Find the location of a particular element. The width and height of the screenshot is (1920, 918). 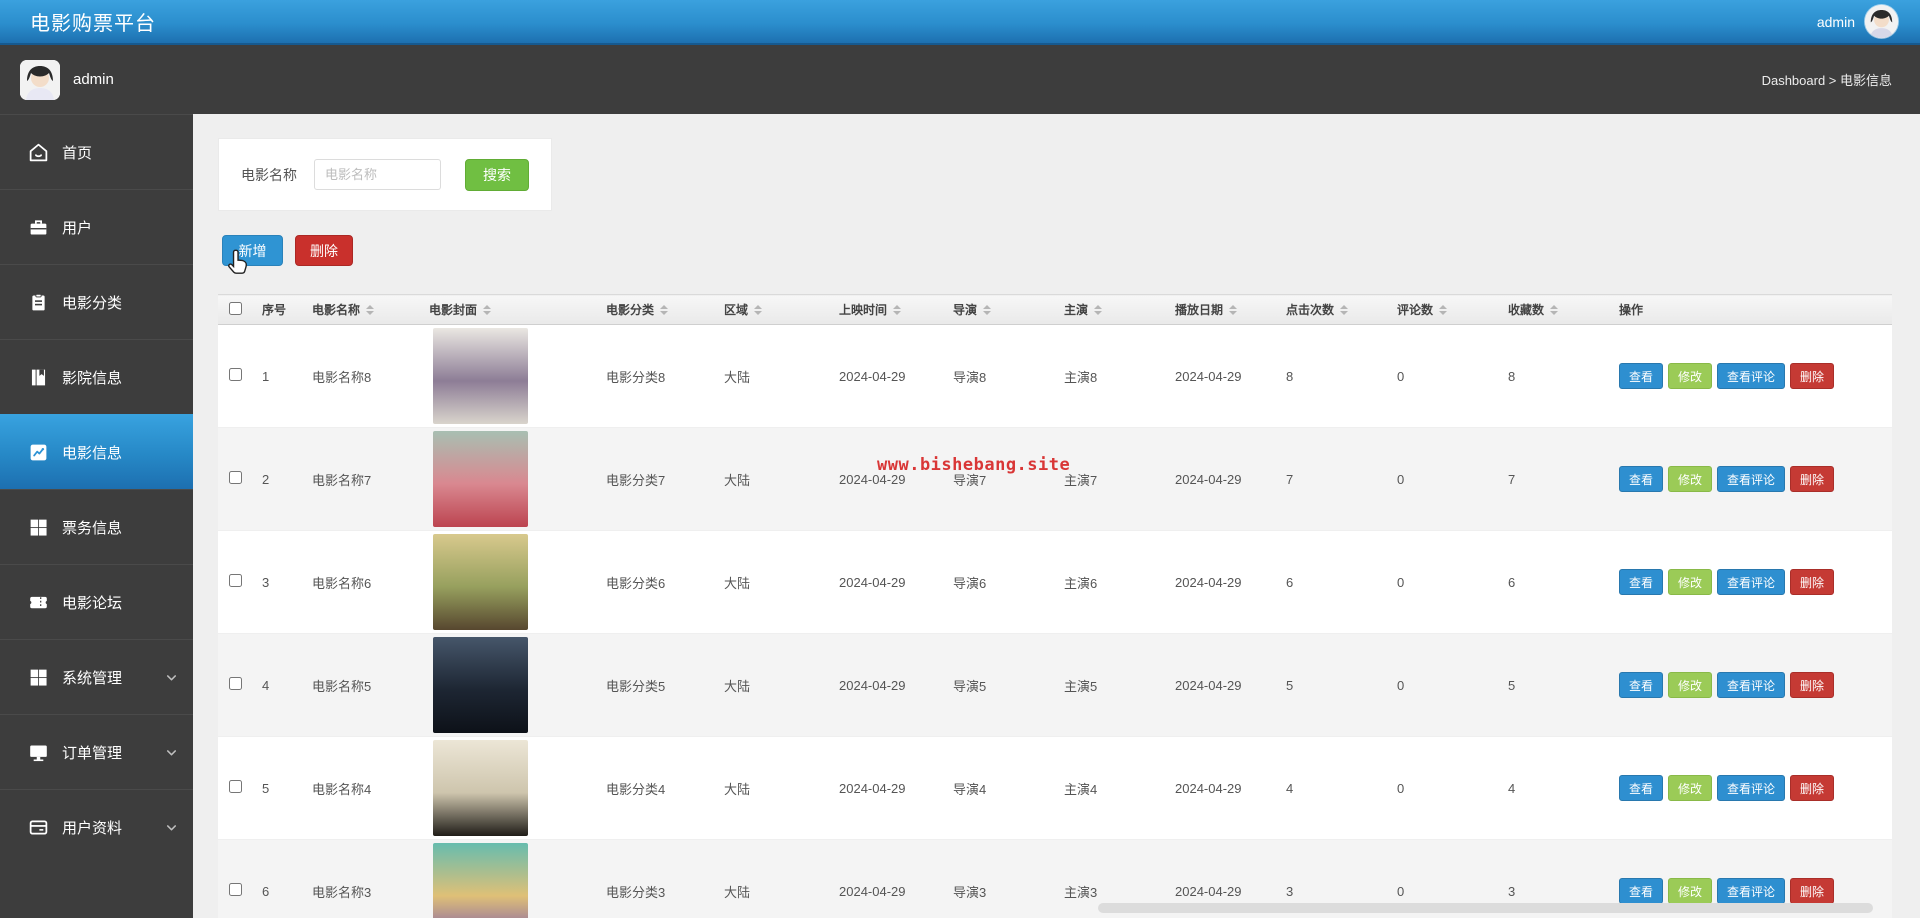

grid-icon is located at coordinates (38, 527).